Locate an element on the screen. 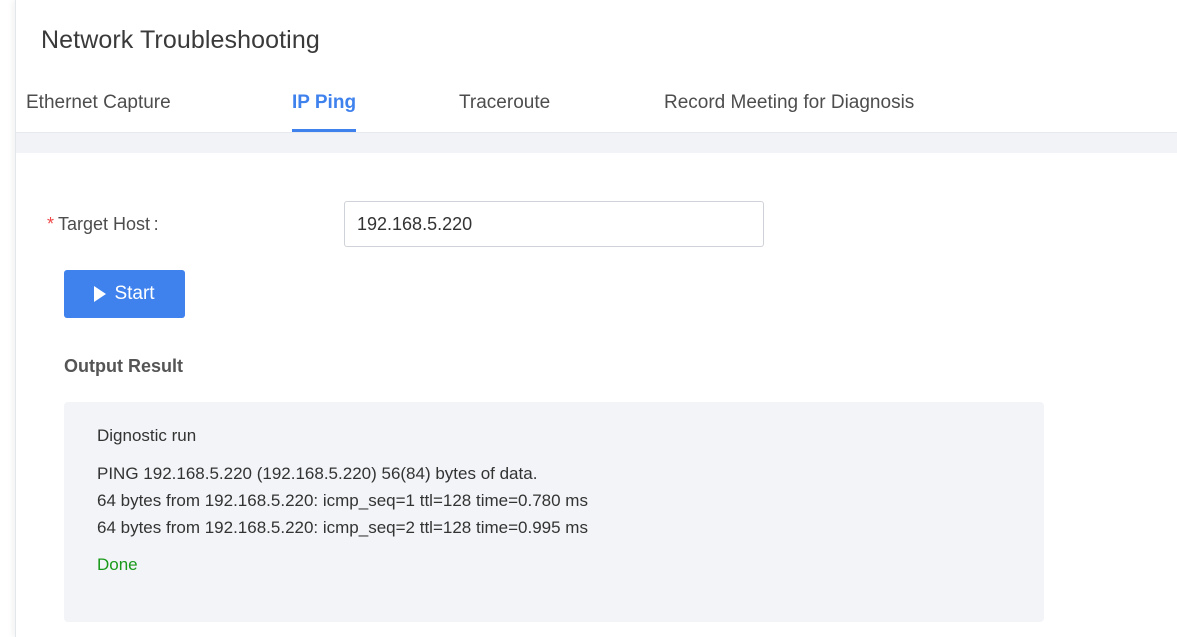 This screenshot has height=637, width=1177. target-host-label-text: Target Host : is located at coordinates (108, 224).